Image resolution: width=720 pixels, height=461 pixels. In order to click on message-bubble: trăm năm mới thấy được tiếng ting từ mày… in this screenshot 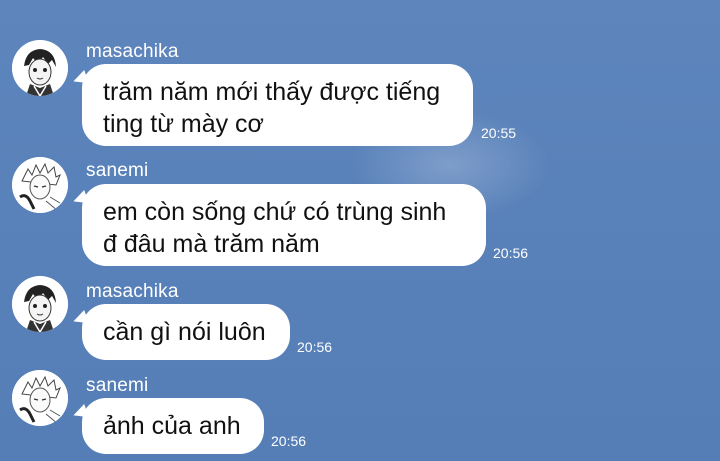, I will do `click(277, 105)`.